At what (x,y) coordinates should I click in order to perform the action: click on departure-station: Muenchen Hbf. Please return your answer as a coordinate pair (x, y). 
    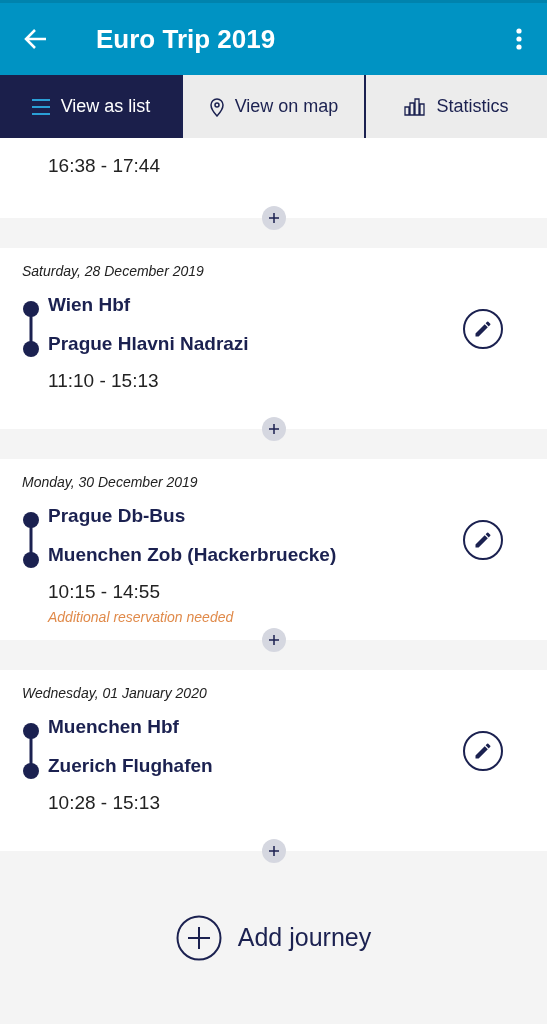
    Looking at the image, I should click on (114, 727).